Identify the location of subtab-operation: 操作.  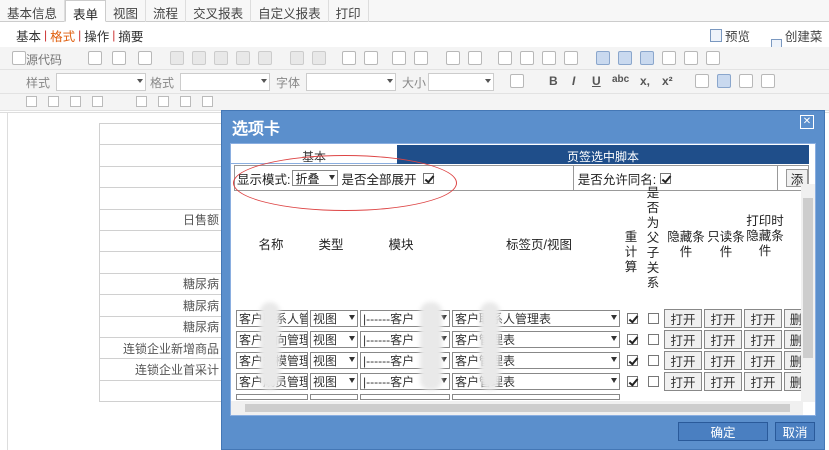
(96, 35).